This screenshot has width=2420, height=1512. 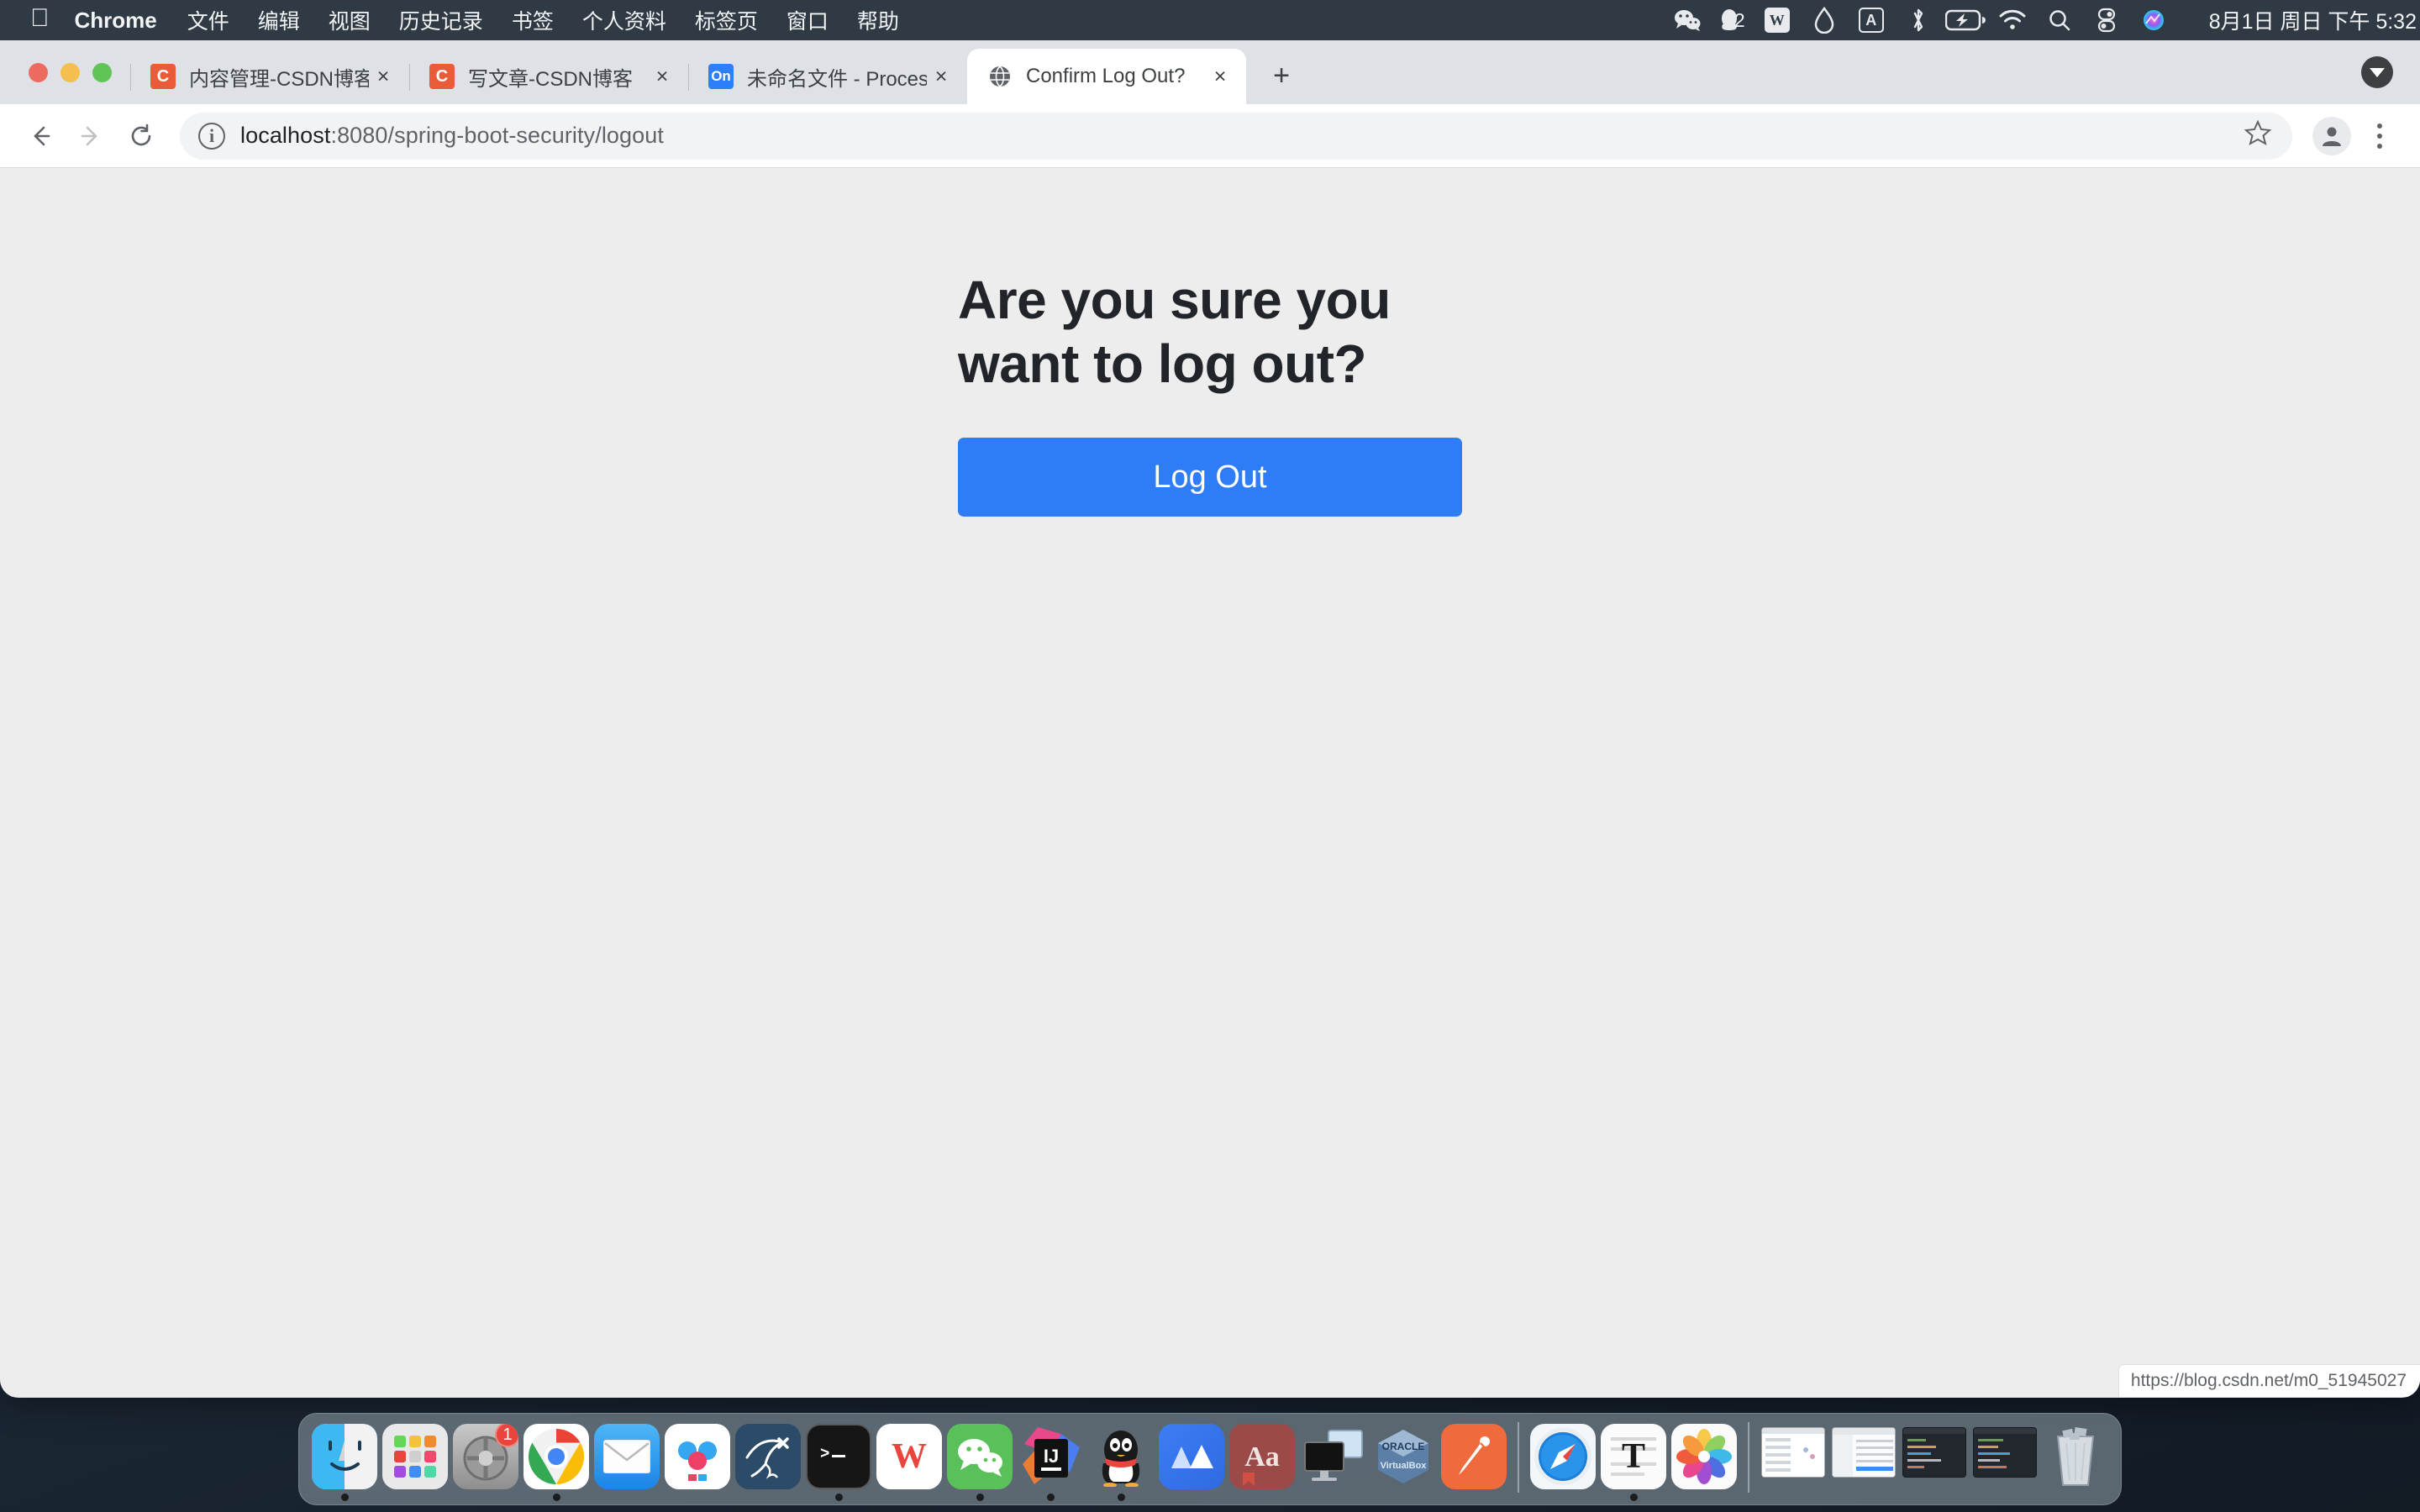 I want to click on menu-item-window: 窗口, so click(x=808, y=20).